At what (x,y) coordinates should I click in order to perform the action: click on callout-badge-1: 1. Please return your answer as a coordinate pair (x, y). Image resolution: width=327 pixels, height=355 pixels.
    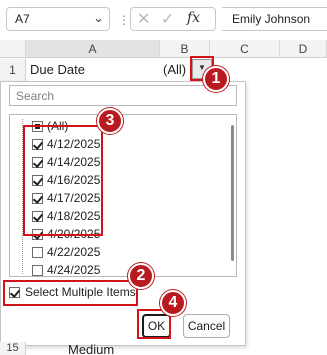
    Looking at the image, I should click on (216, 79).